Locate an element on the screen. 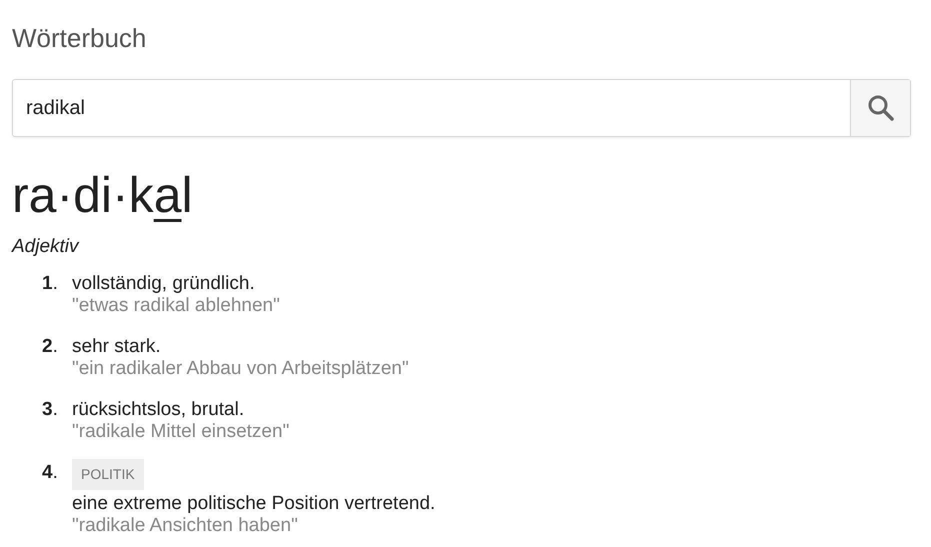  example-phrase: "radikale Ansichten haben" is located at coordinates (185, 526).